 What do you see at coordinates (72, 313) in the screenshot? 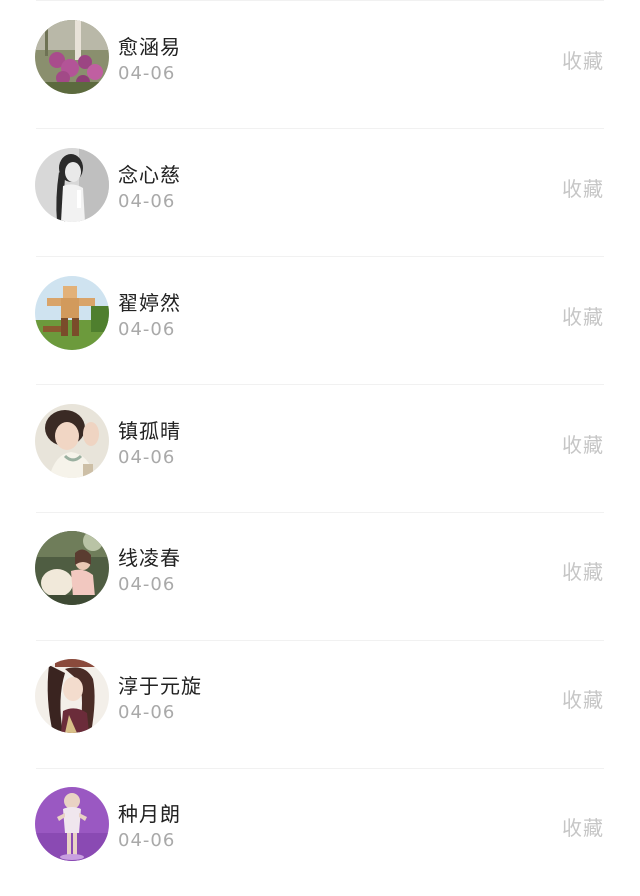
I see `avatar-blocky-figure-icon` at bounding box center [72, 313].